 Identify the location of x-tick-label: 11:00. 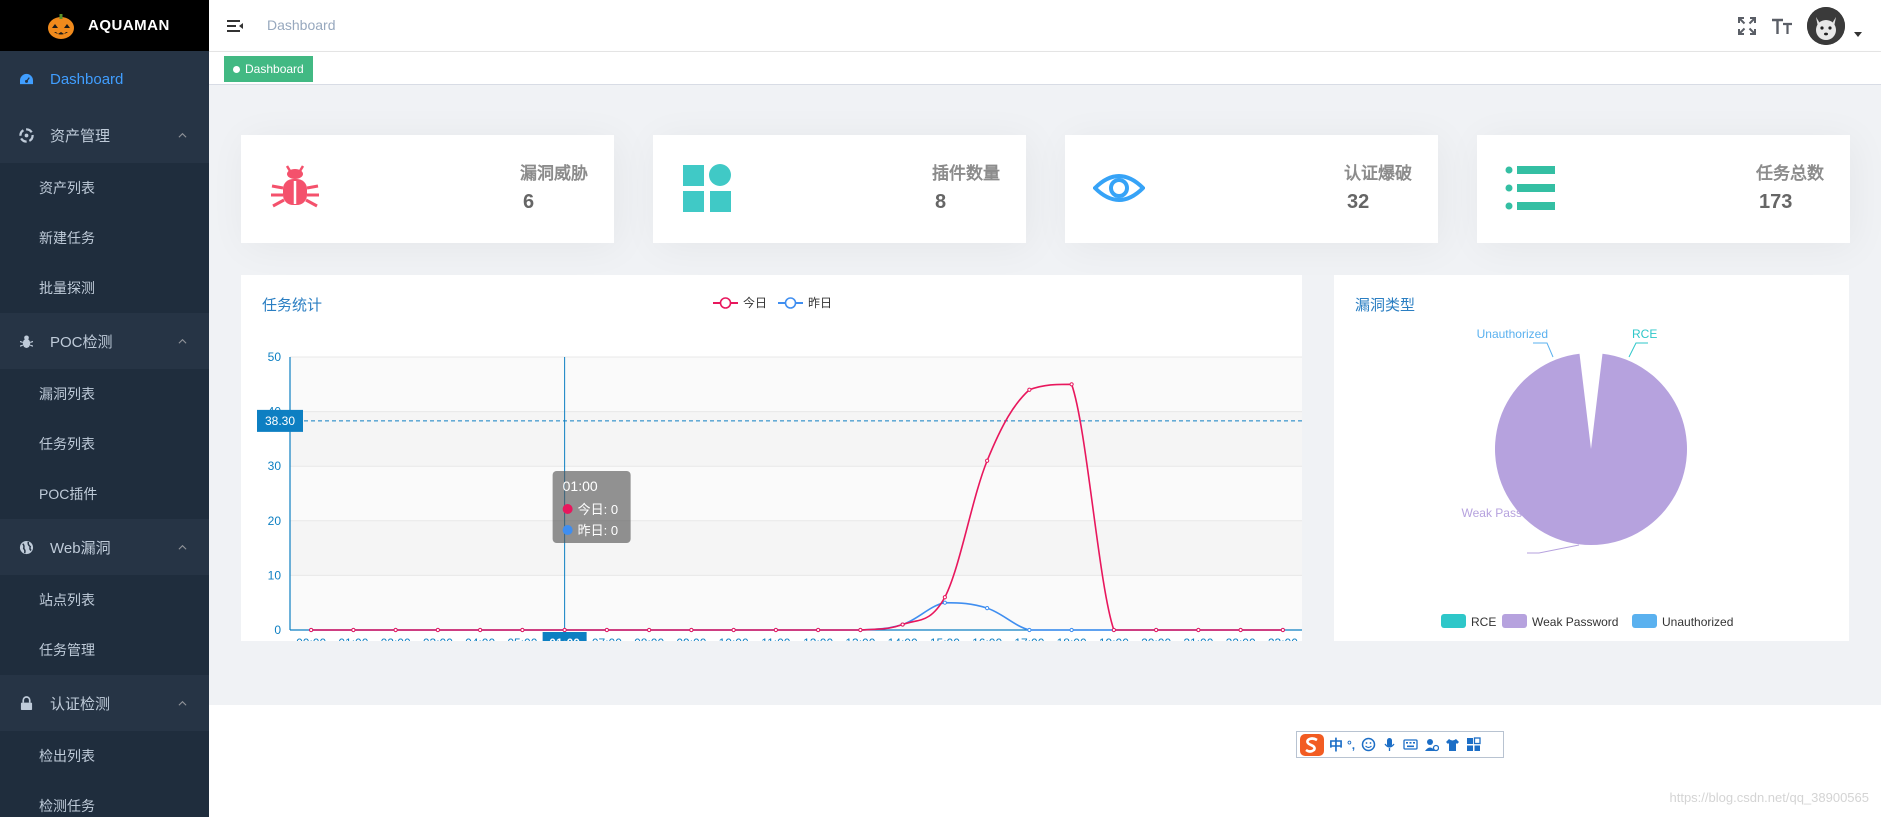
(775, 638).